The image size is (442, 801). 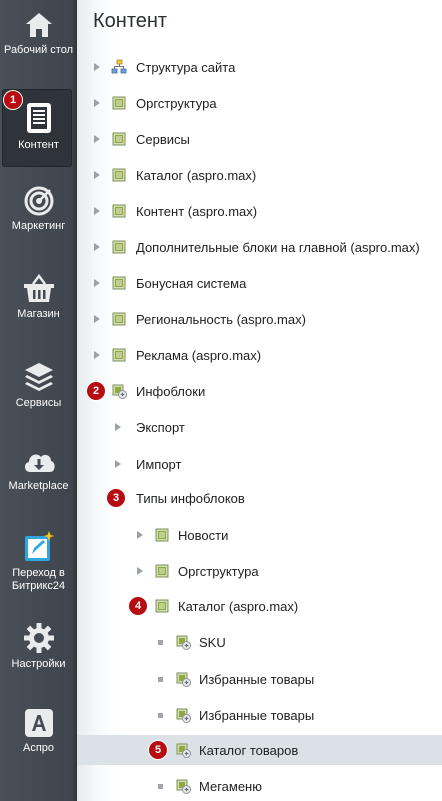 What do you see at coordinates (170, 391) in the screenshot?
I see `tree-item-label: Инфоблоки` at bounding box center [170, 391].